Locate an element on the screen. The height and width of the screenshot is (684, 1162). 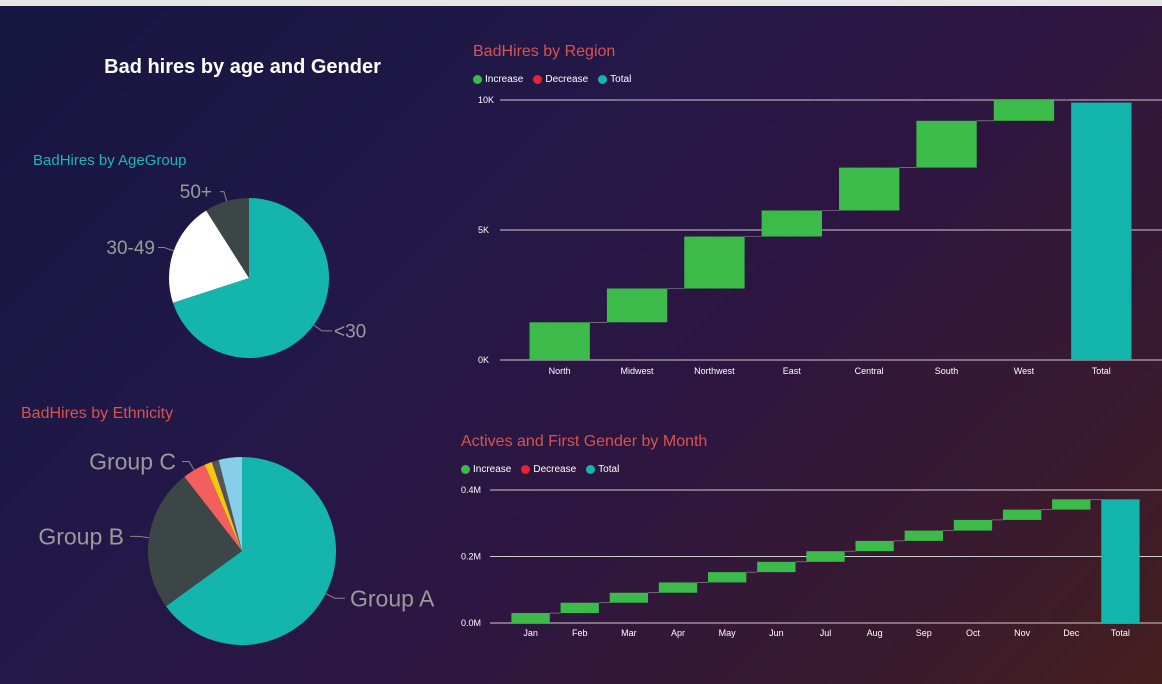
month-legend: Increase Decrease Total is located at coordinates (540, 469).